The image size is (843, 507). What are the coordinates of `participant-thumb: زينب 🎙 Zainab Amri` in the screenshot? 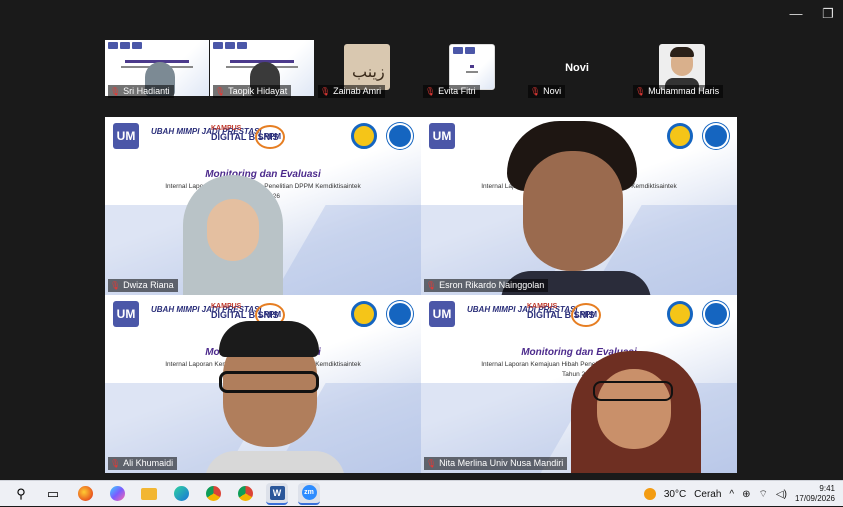 It's located at (367, 68).